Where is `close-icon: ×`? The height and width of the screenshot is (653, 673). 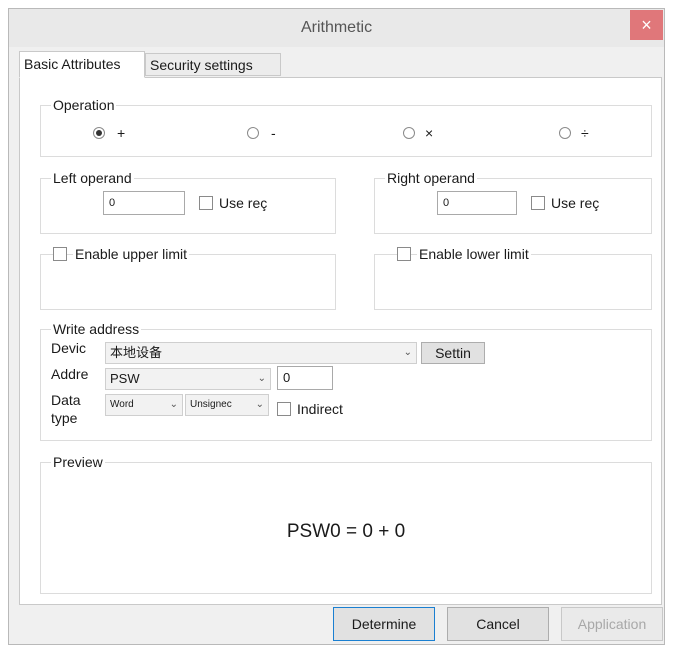 close-icon: × is located at coordinates (646, 25).